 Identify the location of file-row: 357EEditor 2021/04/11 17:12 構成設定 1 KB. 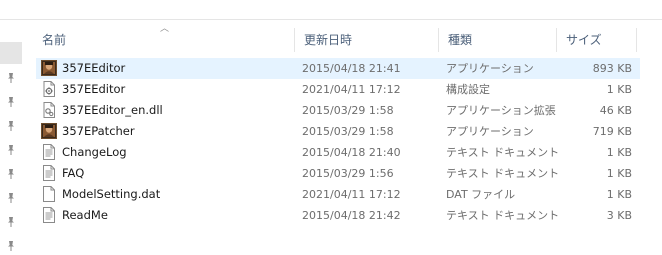
(338, 89).